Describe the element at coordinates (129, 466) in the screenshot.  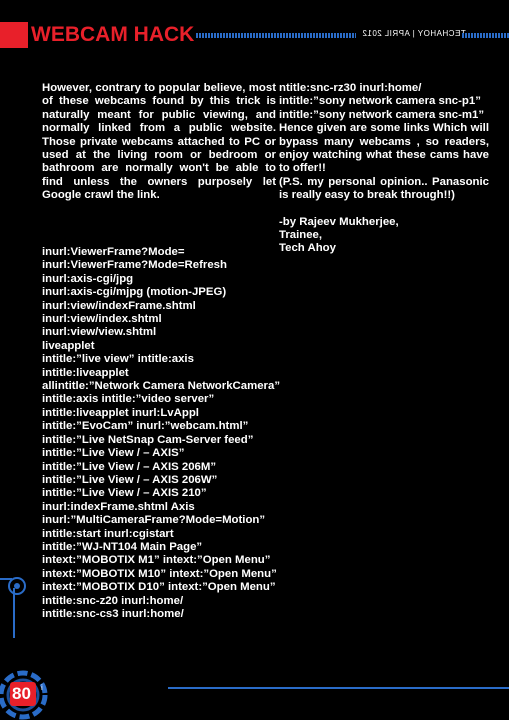
I see `list-item: intitle:”Live View / – AXIS 206M”` at that location.